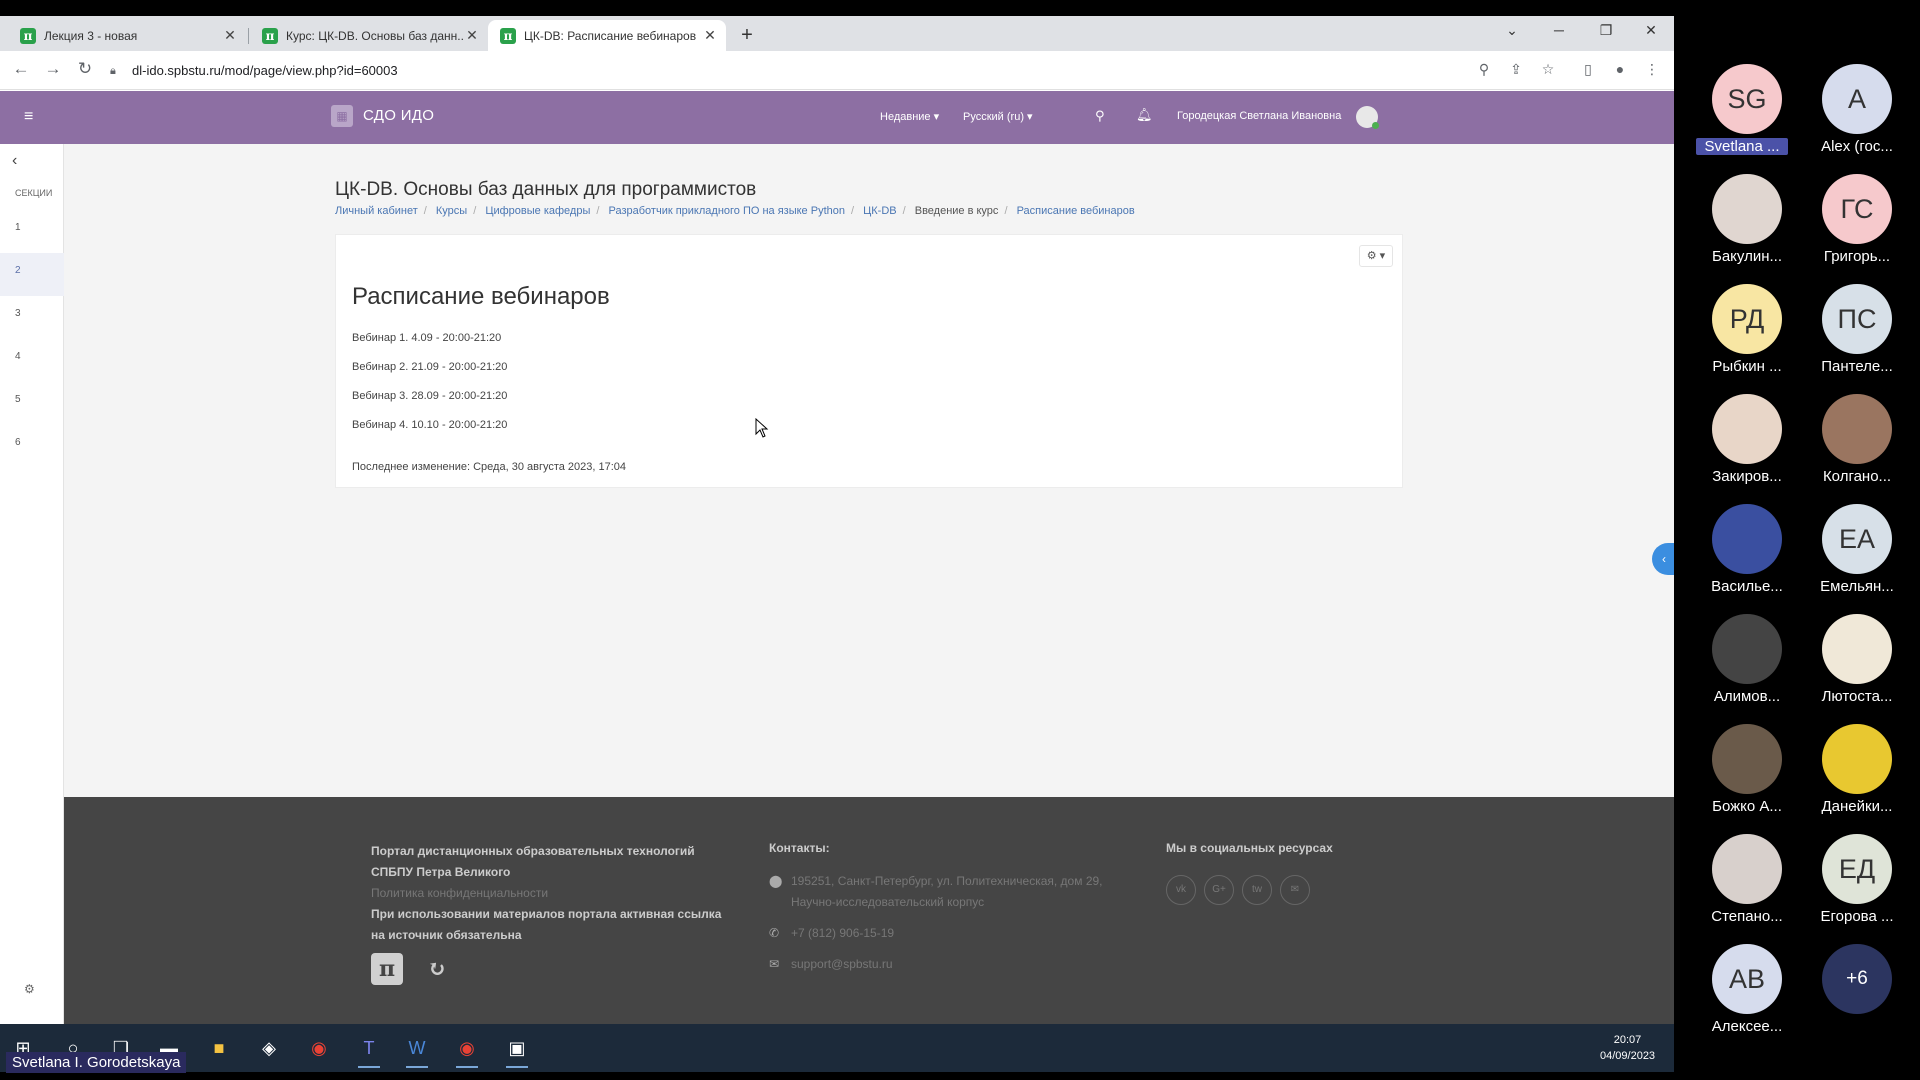 The height and width of the screenshot is (1080, 1920). What do you see at coordinates (1249, 848) in the screenshot?
I see `social-heading: Мы в социальных ресурсах` at bounding box center [1249, 848].